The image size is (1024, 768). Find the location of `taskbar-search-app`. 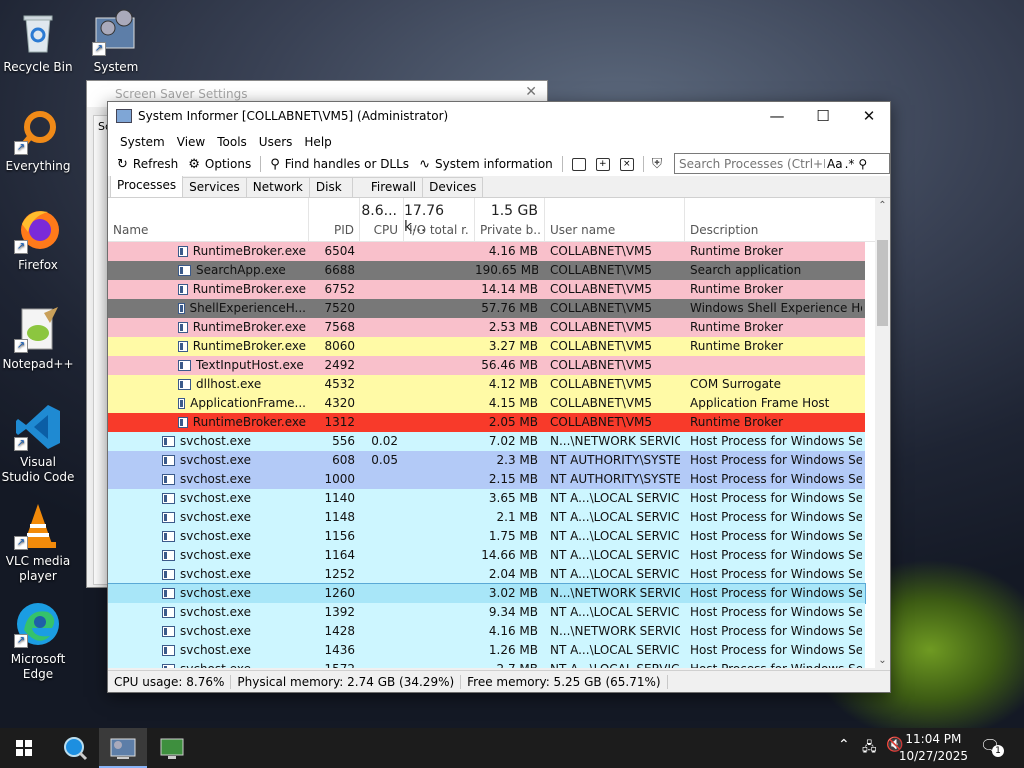

taskbar-search-app is located at coordinates (74, 748).